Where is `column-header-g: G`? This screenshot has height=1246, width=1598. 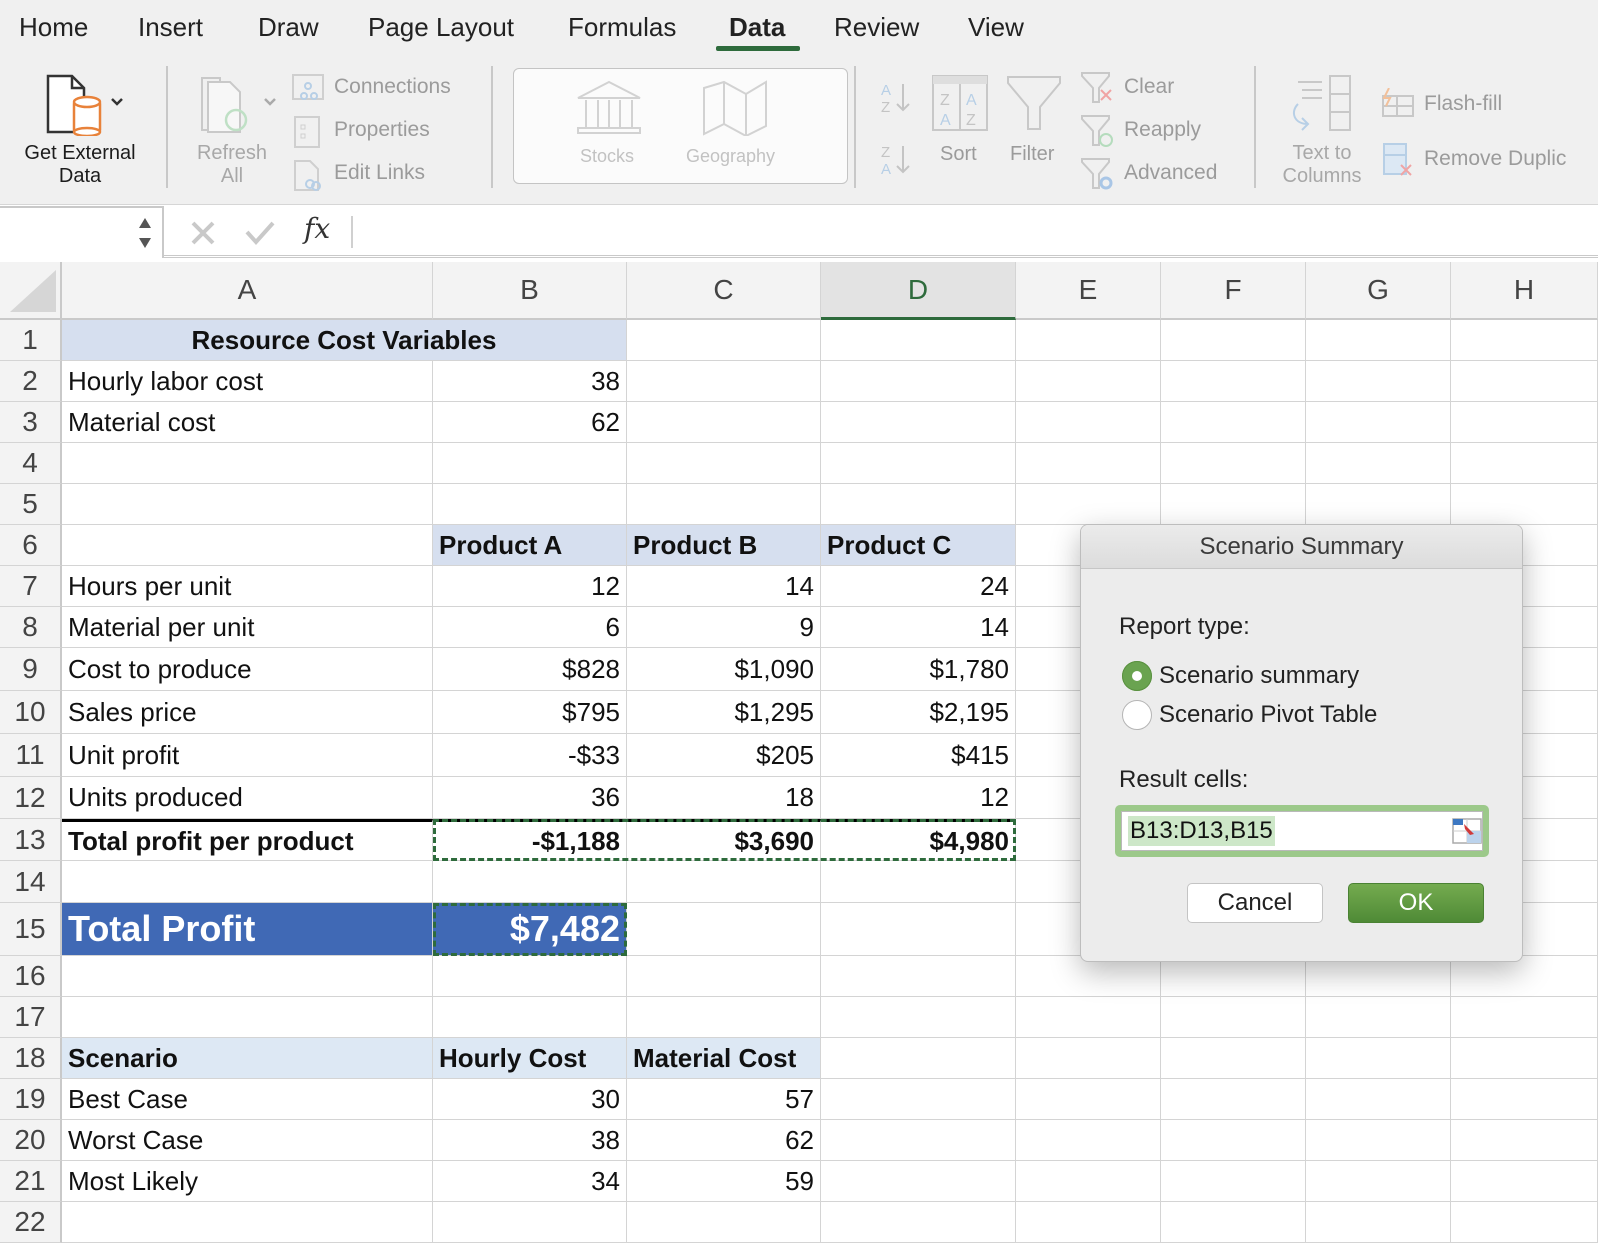 column-header-g: G is located at coordinates (1378, 291).